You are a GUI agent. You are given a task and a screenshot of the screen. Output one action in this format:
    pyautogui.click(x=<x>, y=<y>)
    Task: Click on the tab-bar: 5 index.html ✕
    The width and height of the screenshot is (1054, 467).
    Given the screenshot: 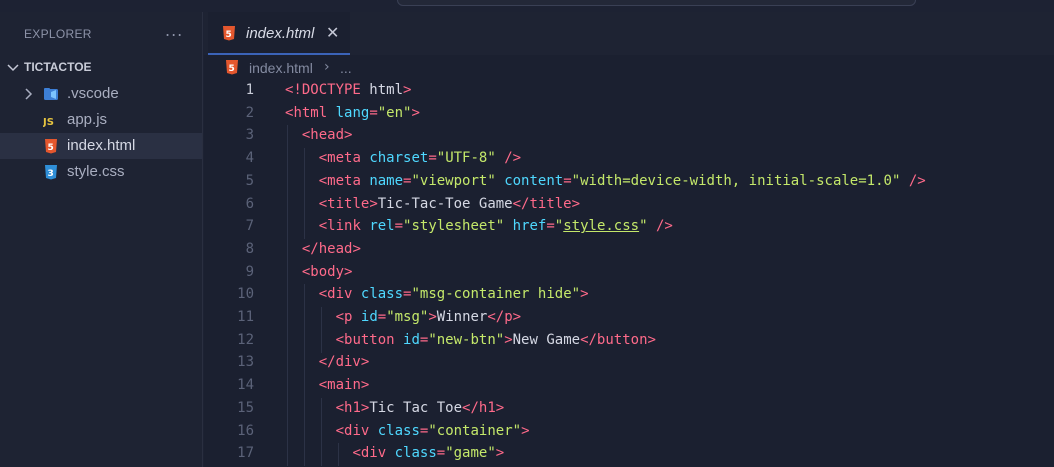 What is the action you would take?
    pyautogui.click(x=629, y=33)
    